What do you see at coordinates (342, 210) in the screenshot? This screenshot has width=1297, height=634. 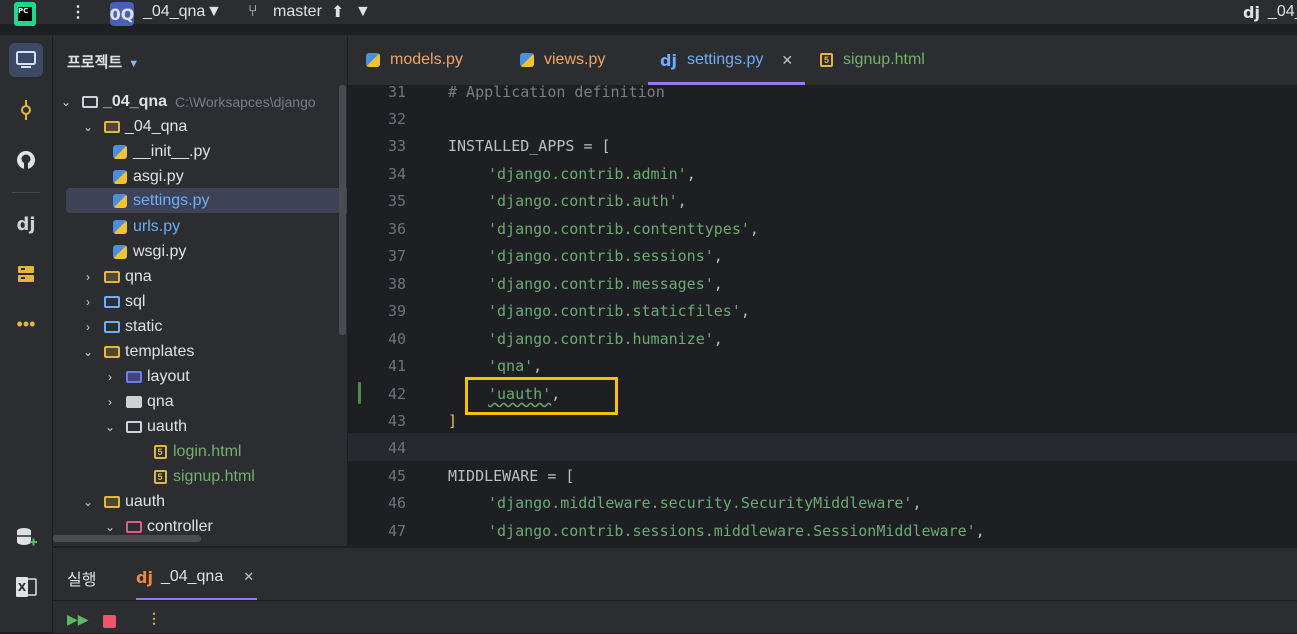 I see `vertical-scrollbar` at bounding box center [342, 210].